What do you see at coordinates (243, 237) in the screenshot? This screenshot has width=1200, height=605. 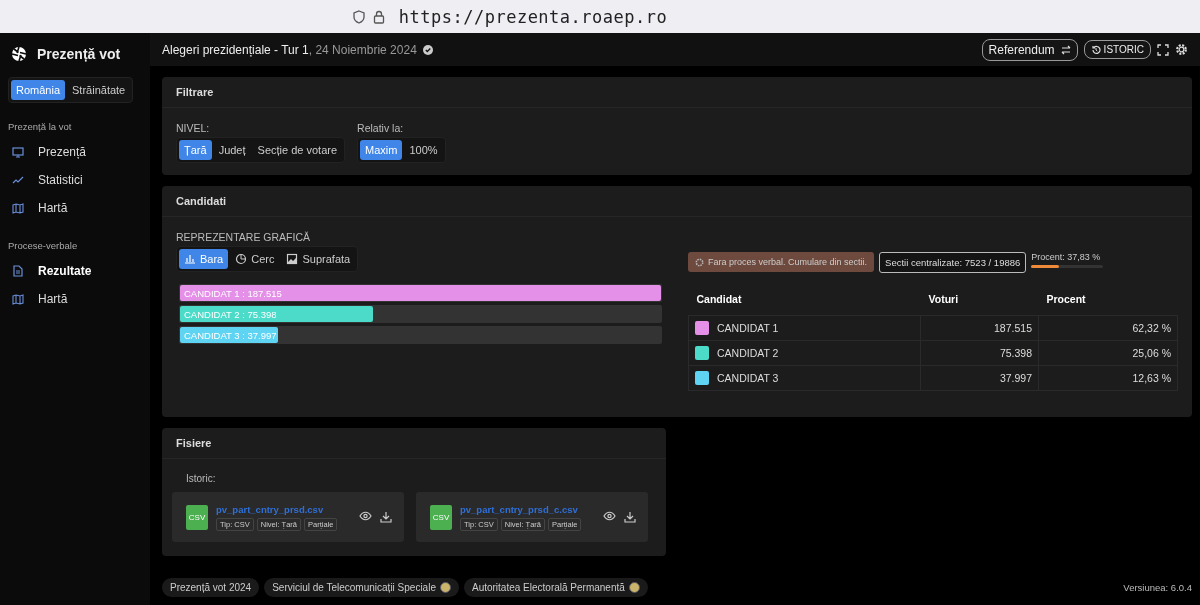 I see `chart-label: REPREZENTARE GRAFICĂ` at bounding box center [243, 237].